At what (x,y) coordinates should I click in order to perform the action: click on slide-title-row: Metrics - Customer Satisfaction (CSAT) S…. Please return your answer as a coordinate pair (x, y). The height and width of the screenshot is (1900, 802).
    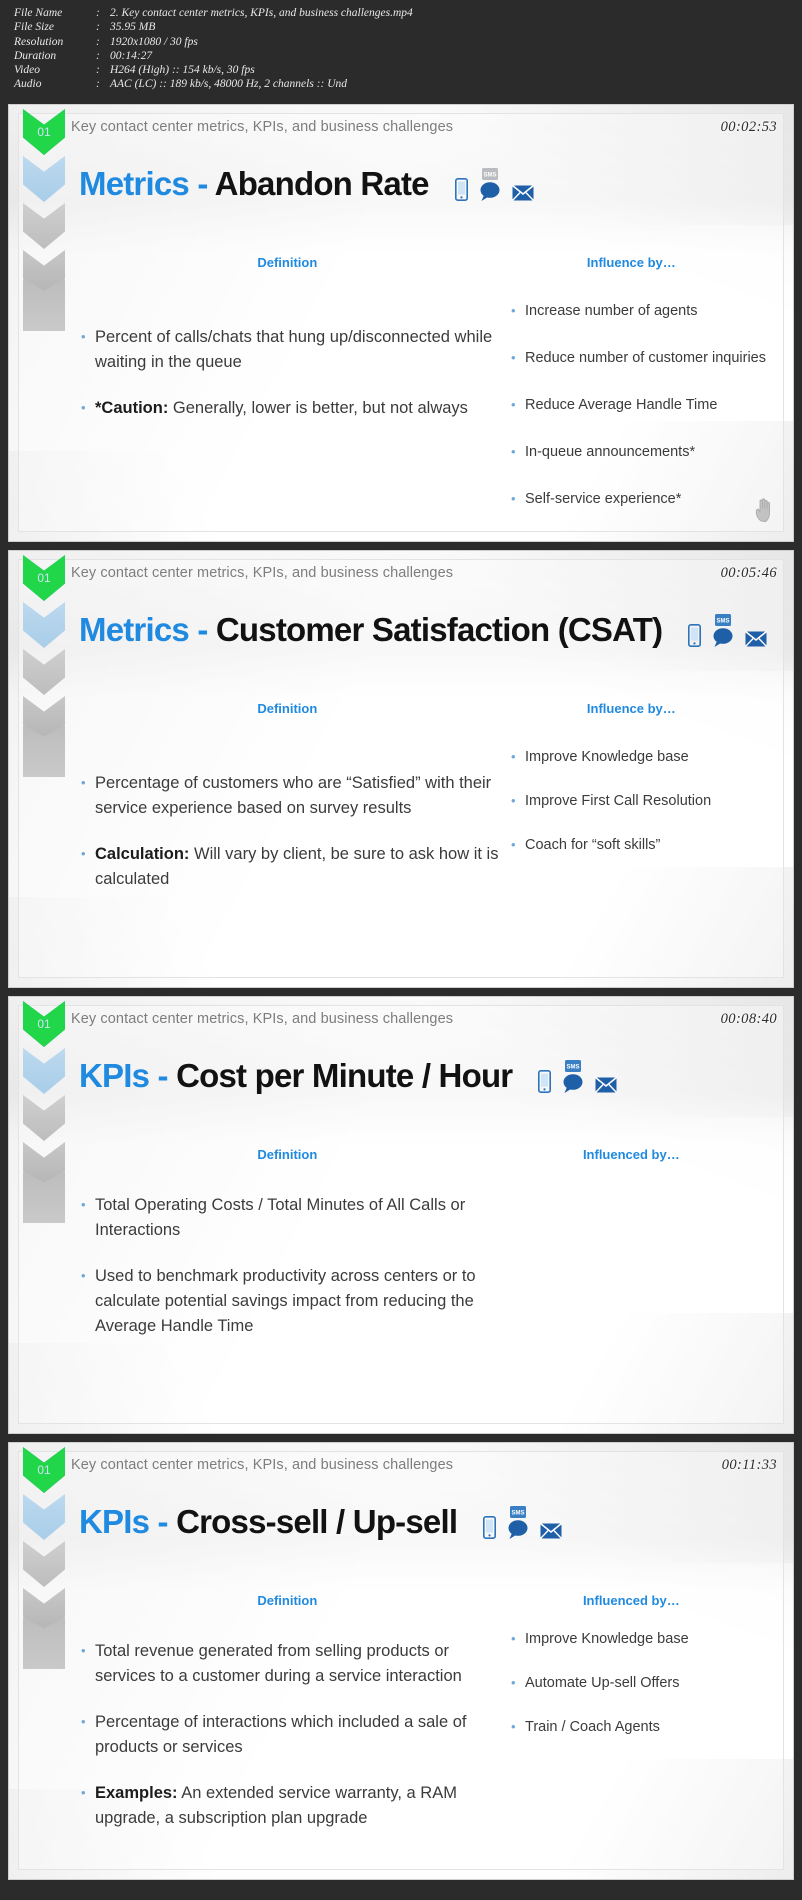
    Looking at the image, I should click on (423, 630).